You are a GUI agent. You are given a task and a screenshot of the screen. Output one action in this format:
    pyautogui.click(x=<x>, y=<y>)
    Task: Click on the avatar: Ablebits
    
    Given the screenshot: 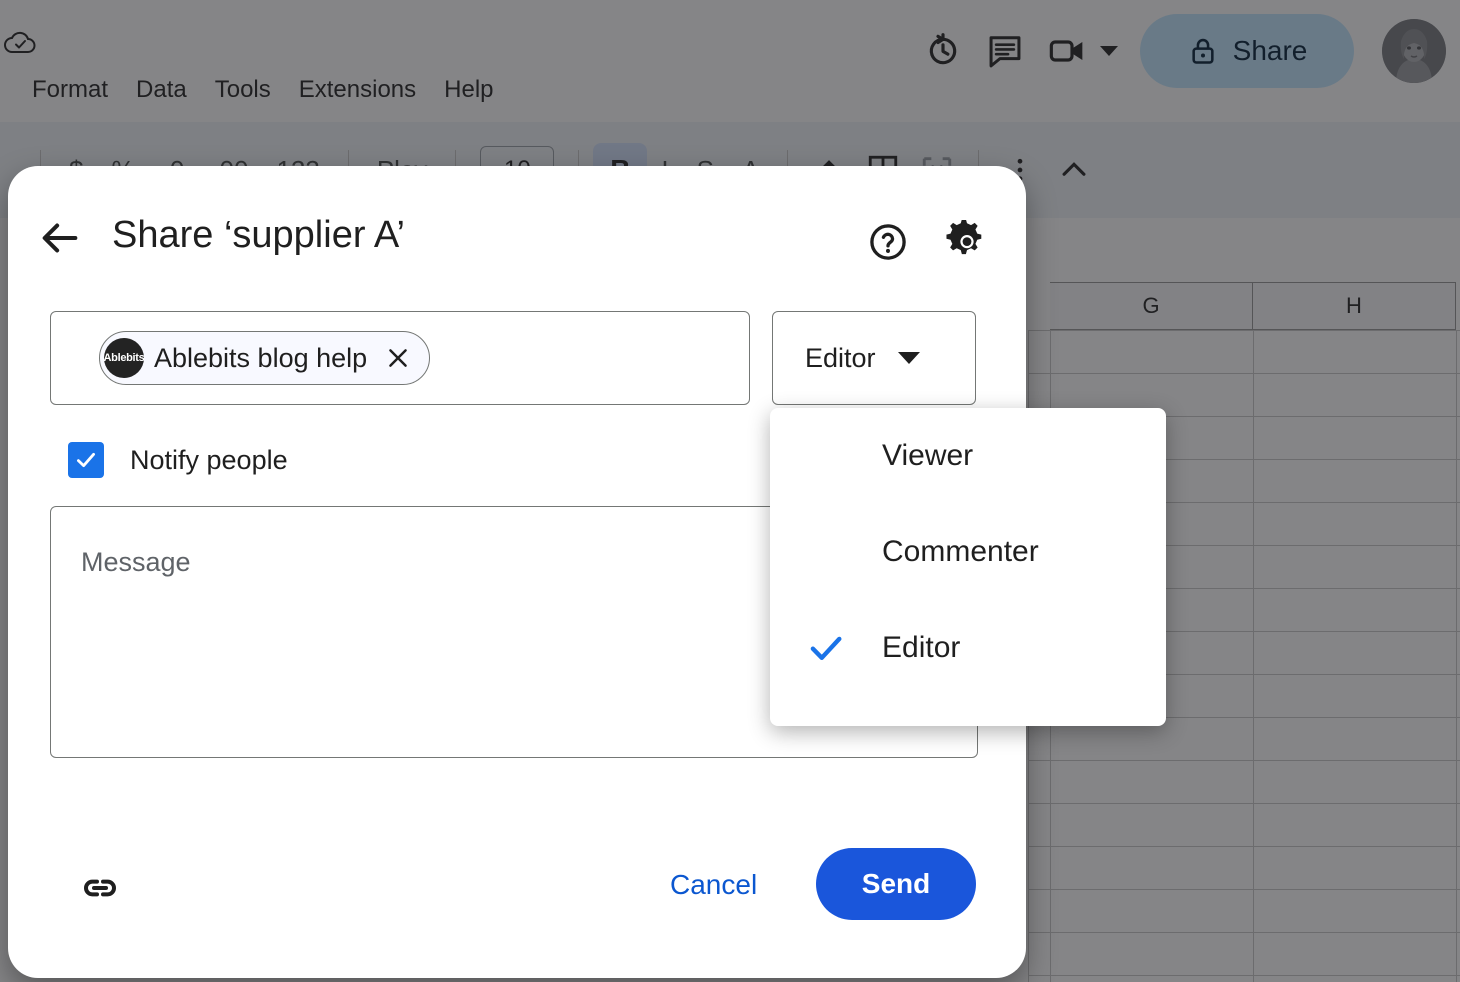 What is the action you would take?
    pyautogui.click(x=124, y=358)
    